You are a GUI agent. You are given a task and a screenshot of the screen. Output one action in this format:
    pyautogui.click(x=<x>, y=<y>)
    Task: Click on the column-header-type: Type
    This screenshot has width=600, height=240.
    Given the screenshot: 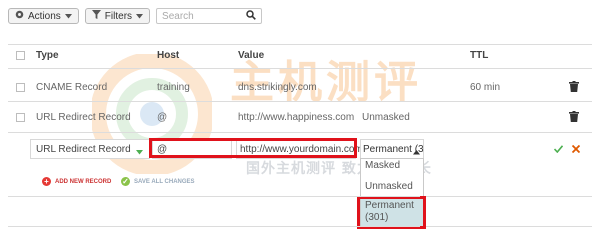 What is the action you would take?
    pyautogui.click(x=47, y=55)
    